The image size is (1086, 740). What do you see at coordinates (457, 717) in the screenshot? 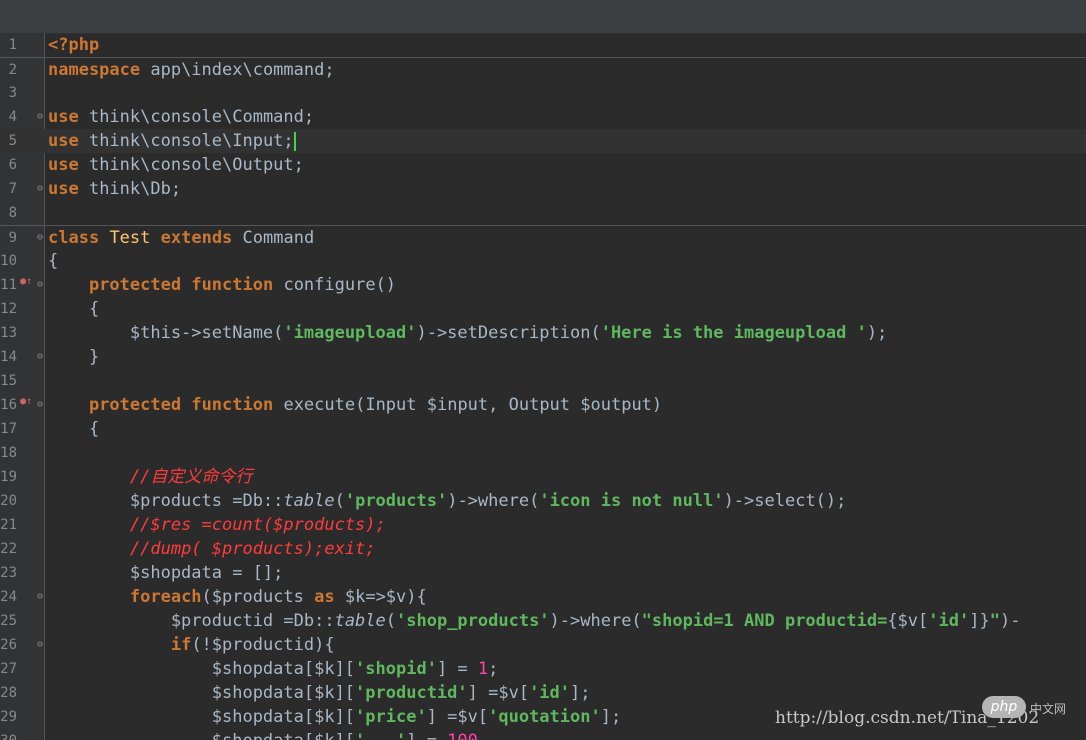
I see `code-token: ] =$v[` at bounding box center [457, 717].